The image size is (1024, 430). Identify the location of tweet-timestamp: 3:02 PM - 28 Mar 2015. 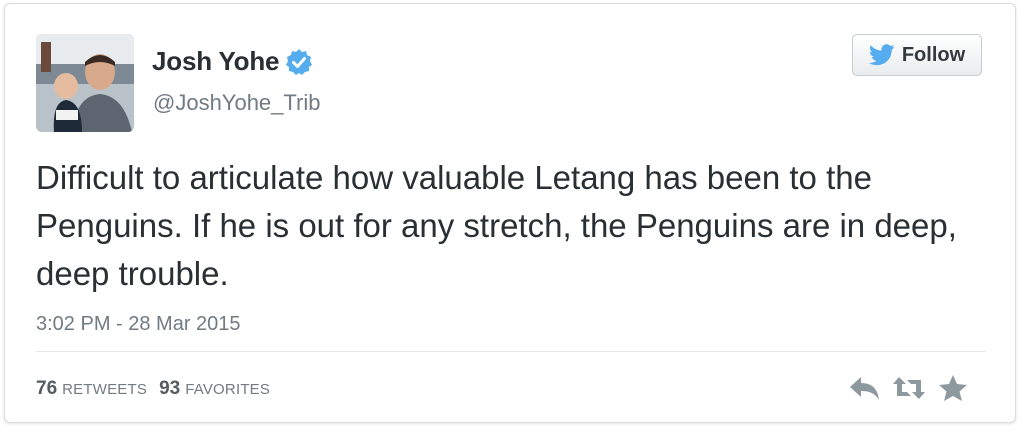
(138, 324).